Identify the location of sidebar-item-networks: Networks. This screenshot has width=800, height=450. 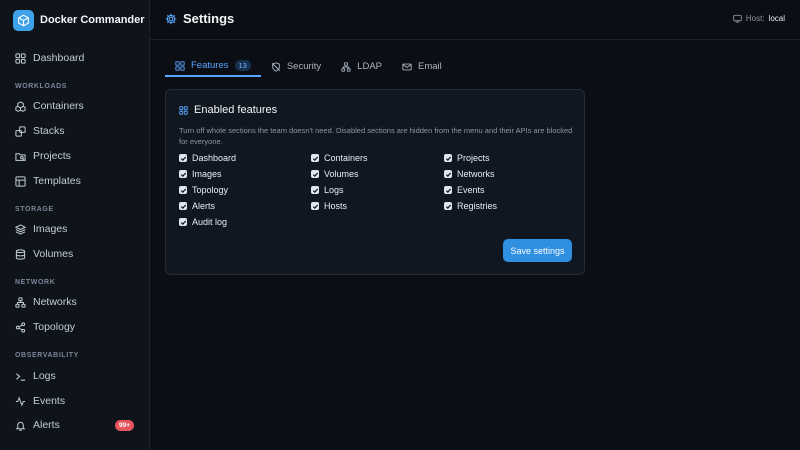
(75, 302).